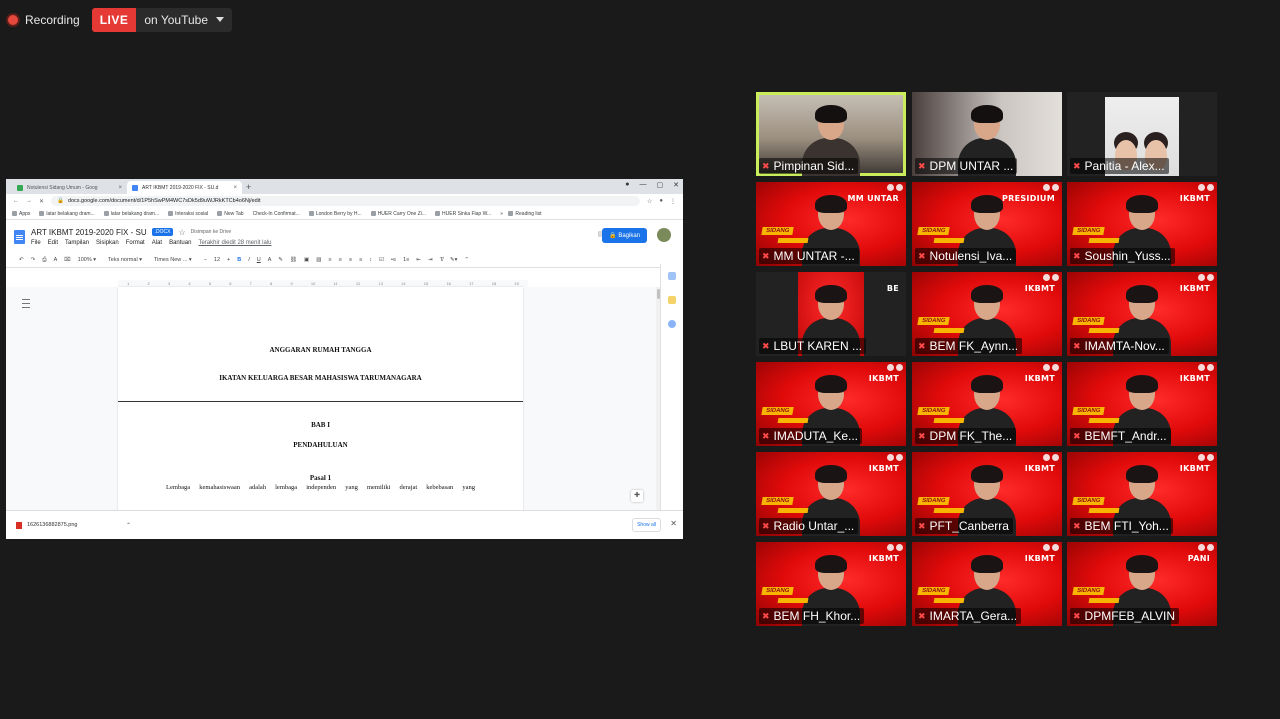 This screenshot has height=719, width=1280. What do you see at coordinates (26, 303) in the screenshot?
I see `outline-icon` at bounding box center [26, 303].